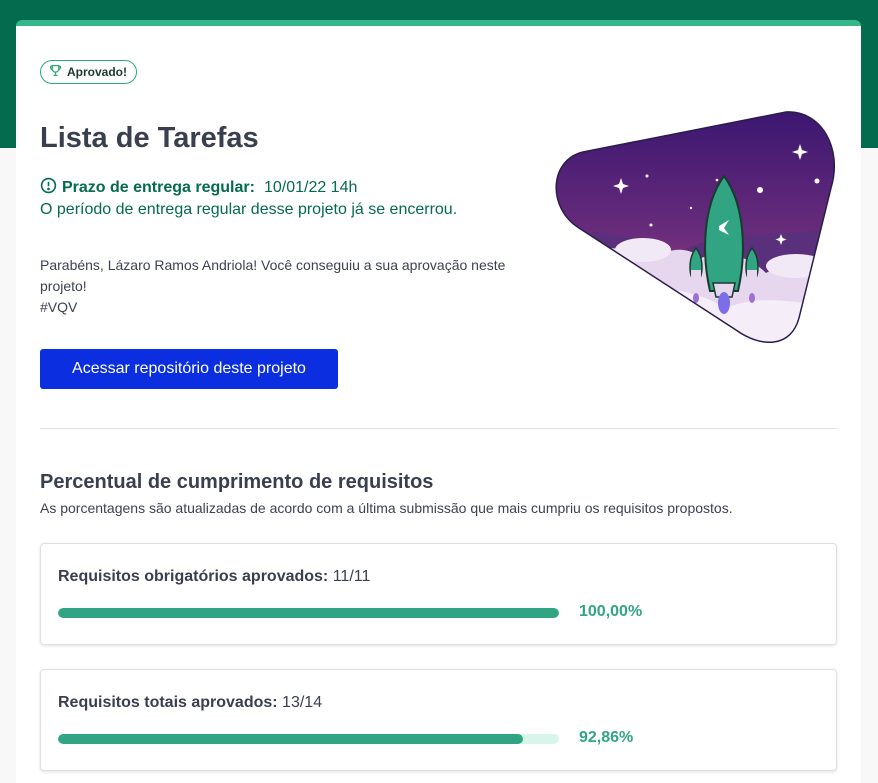  I want to click on mandatory-requirements-count: 11/11, so click(351, 576).